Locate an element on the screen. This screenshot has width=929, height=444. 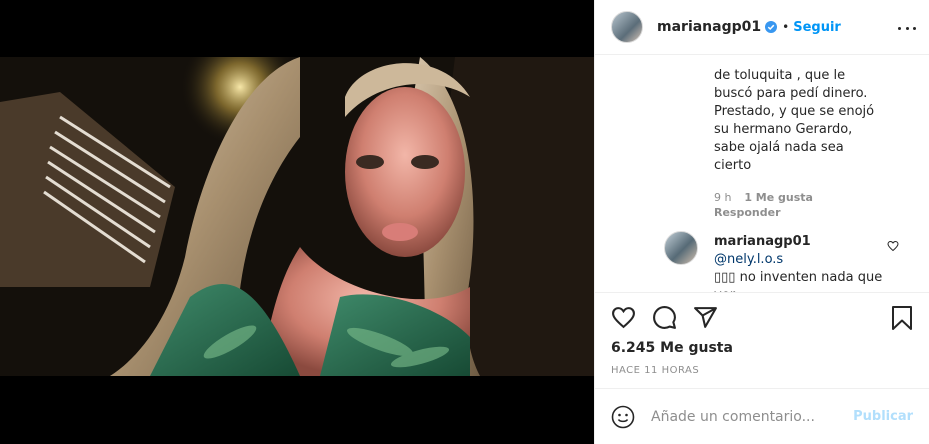
post-header: marianagp01 • Seguir is located at coordinates (762, 27).